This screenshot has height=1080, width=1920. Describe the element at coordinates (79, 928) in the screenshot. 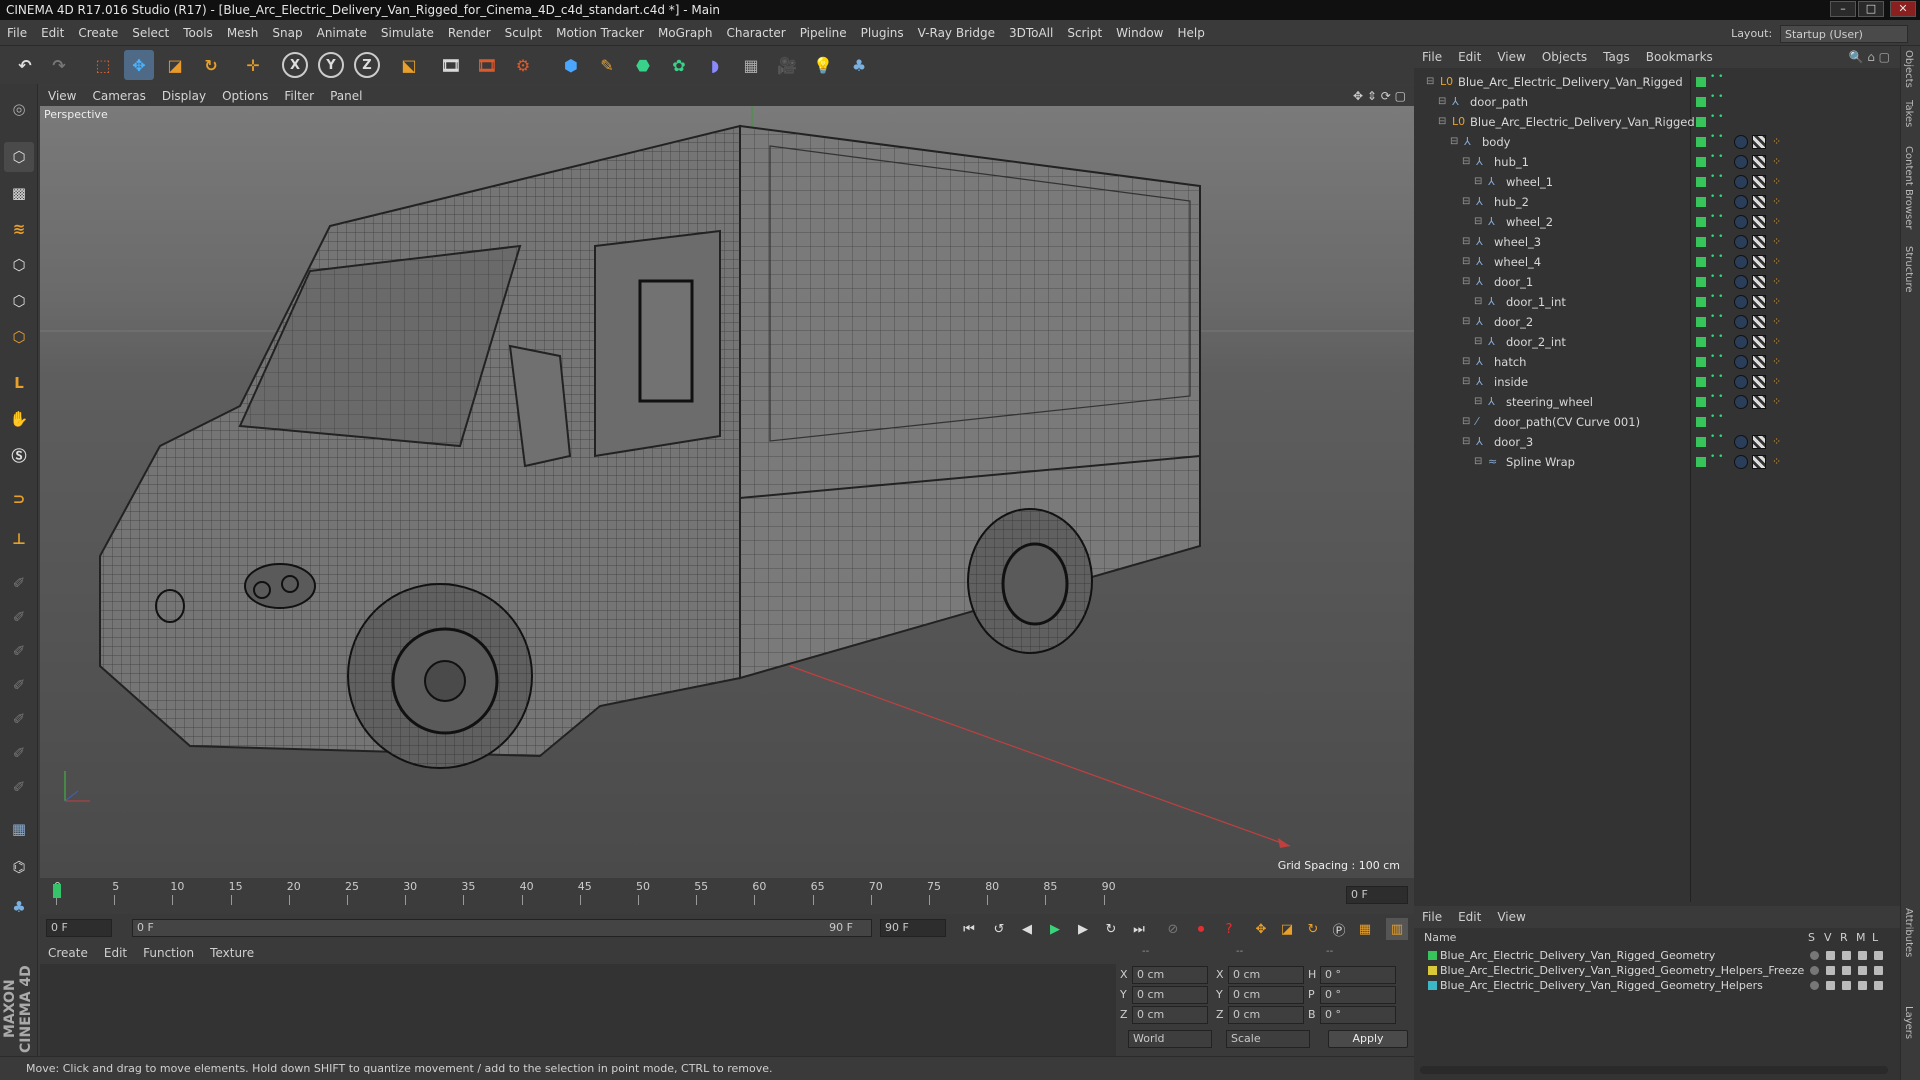

I see `start-frame-field: 0 F` at that location.